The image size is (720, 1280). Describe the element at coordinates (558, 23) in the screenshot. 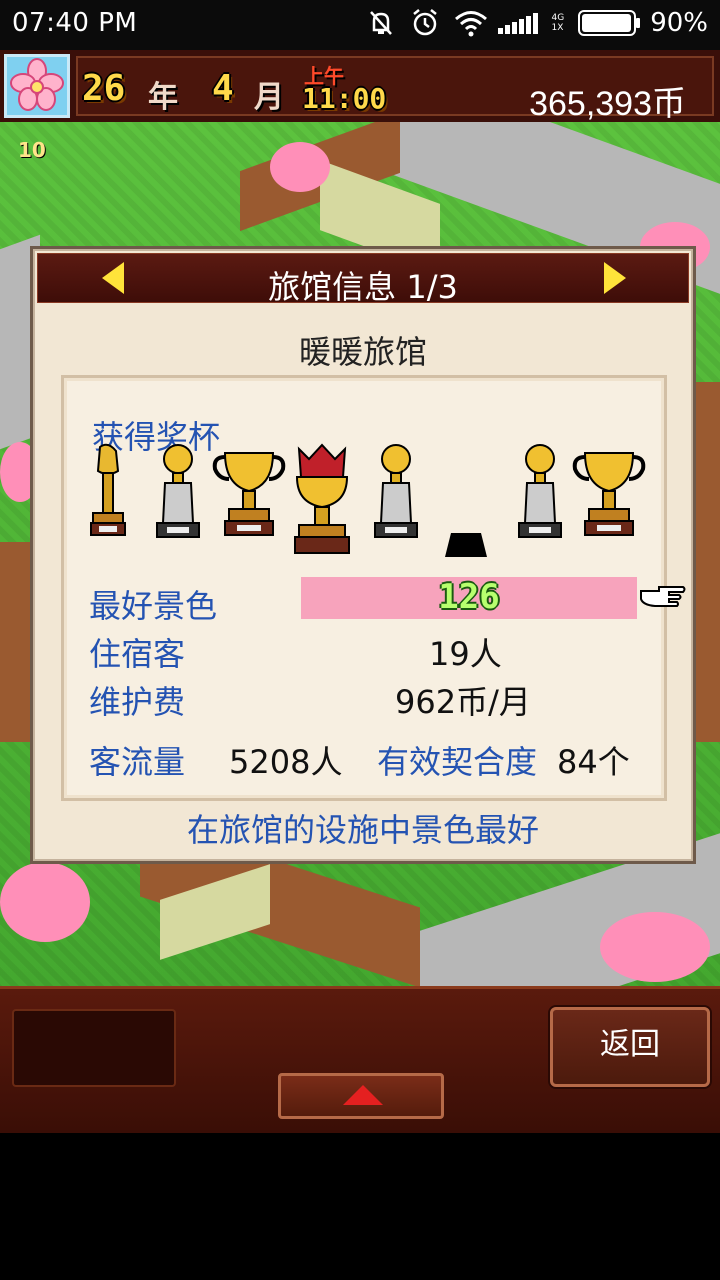

I see `network-type-label: 4G 1X` at that location.